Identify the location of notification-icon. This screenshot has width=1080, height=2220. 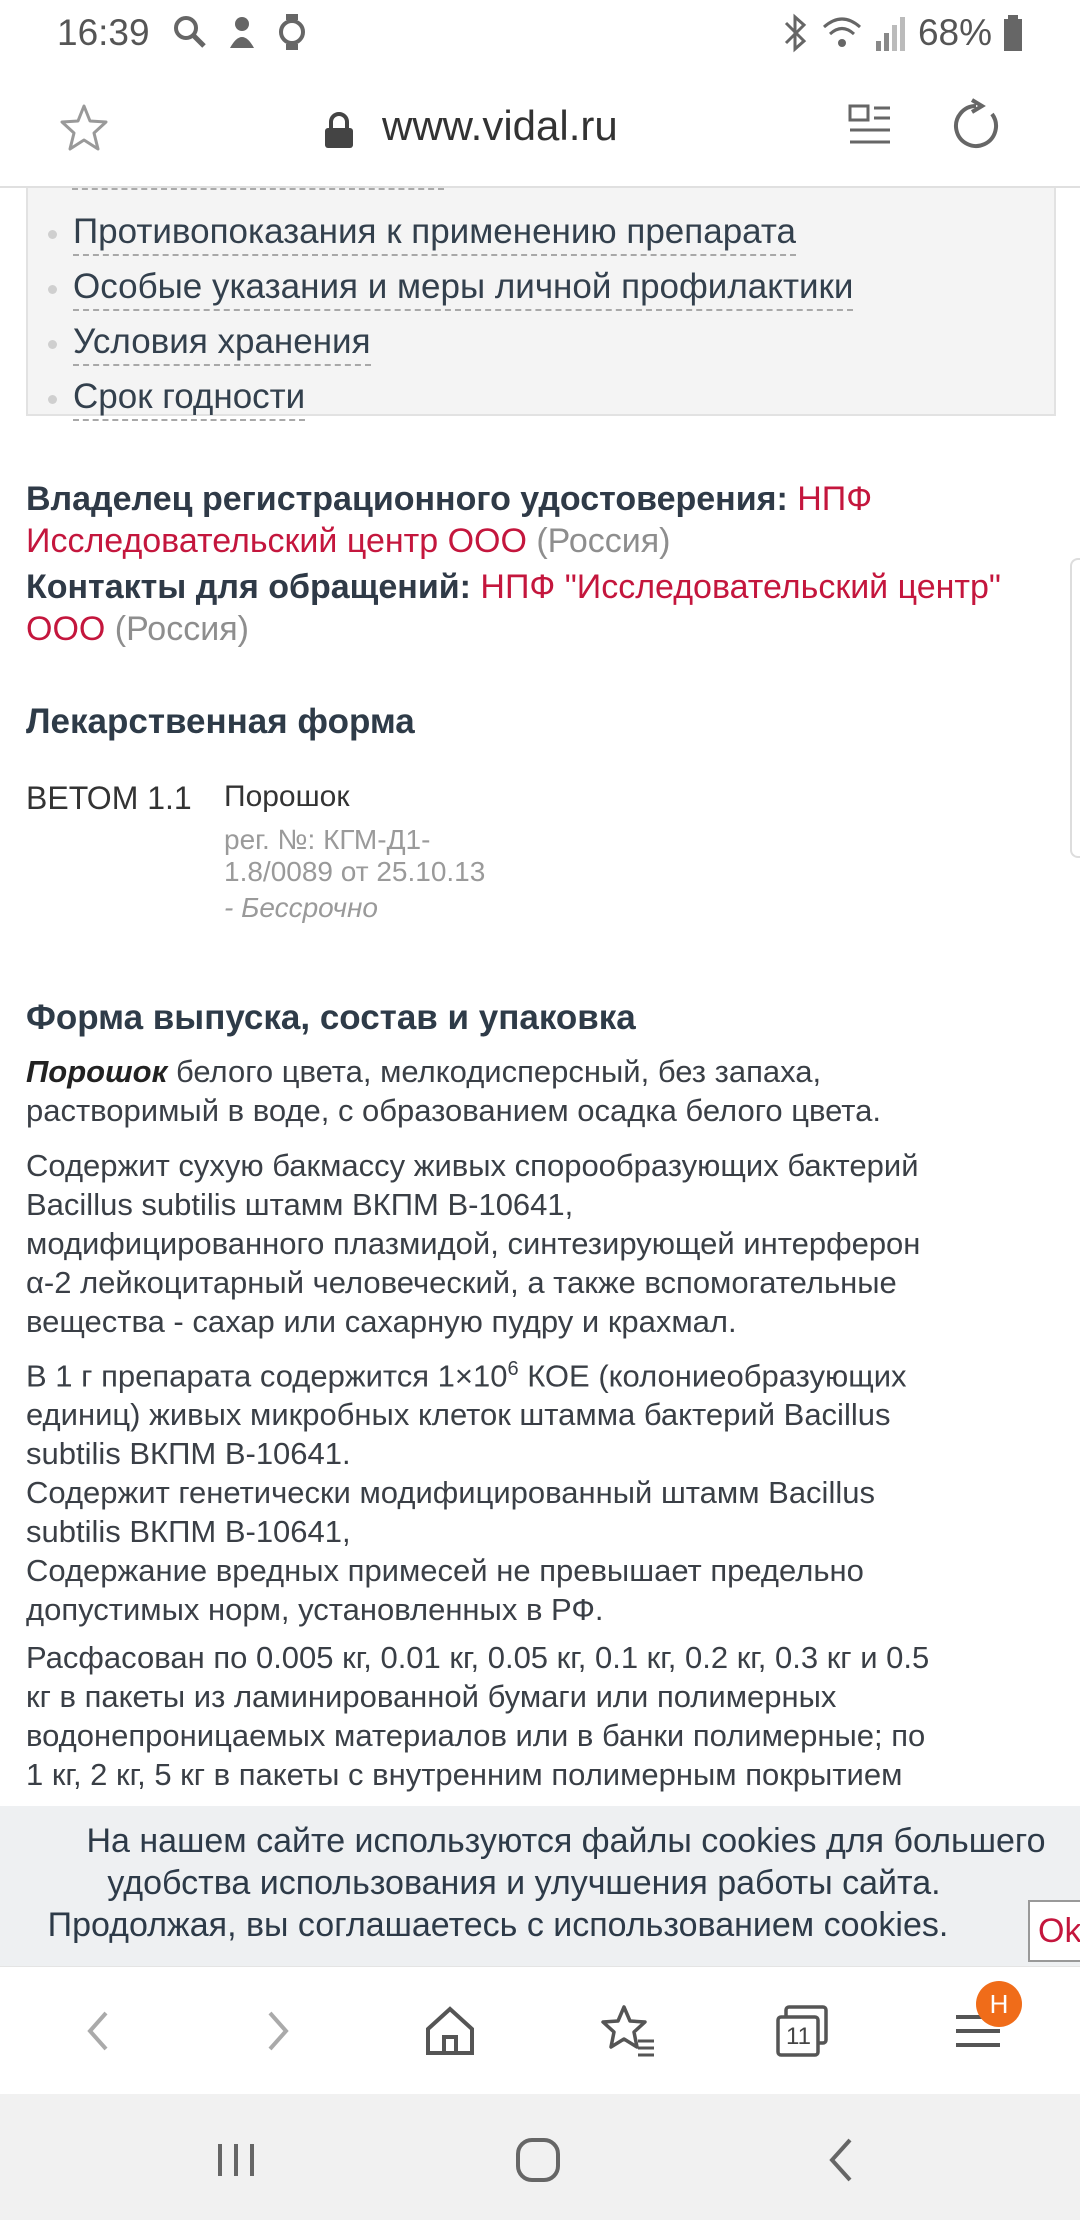
(242, 32).